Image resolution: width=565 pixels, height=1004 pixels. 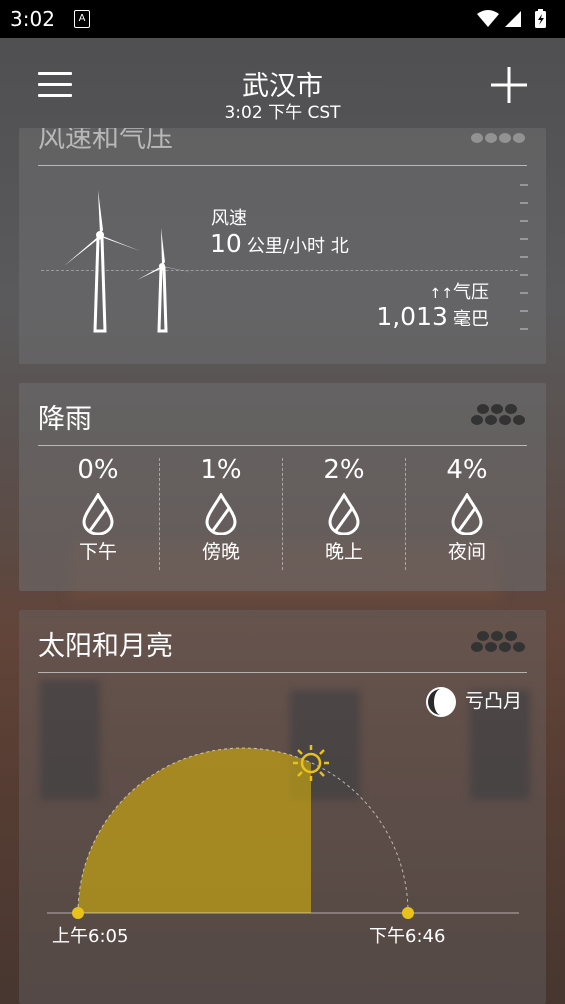 What do you see at coordinates (466, 552) in the screenshot?
I see `rain-period-label: 夜间` at bounding box center [466, 552].